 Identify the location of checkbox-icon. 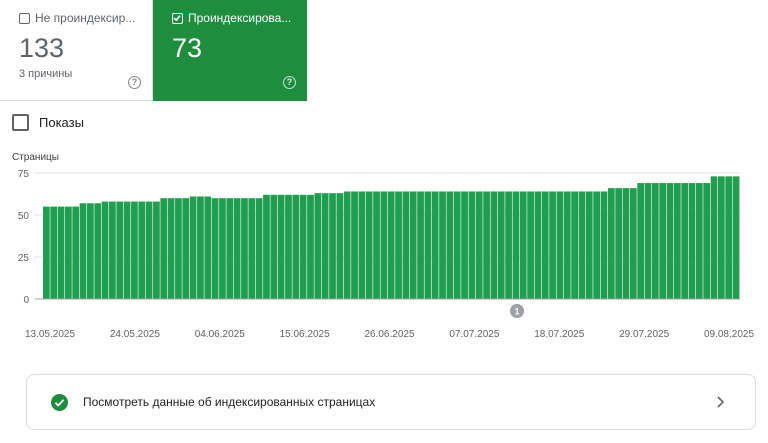
(24, 18).